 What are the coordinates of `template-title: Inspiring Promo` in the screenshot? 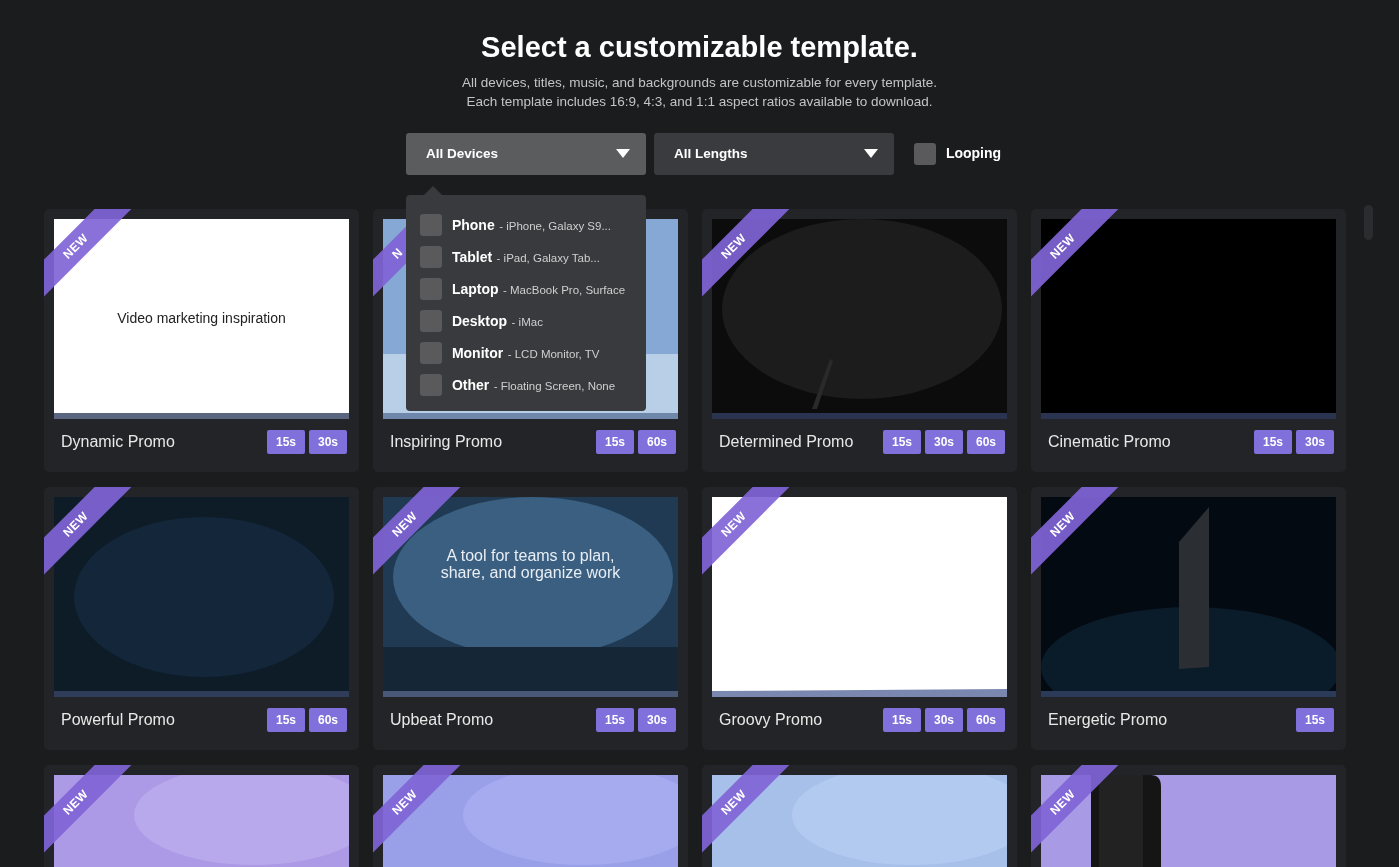 It's located at (446, 441).